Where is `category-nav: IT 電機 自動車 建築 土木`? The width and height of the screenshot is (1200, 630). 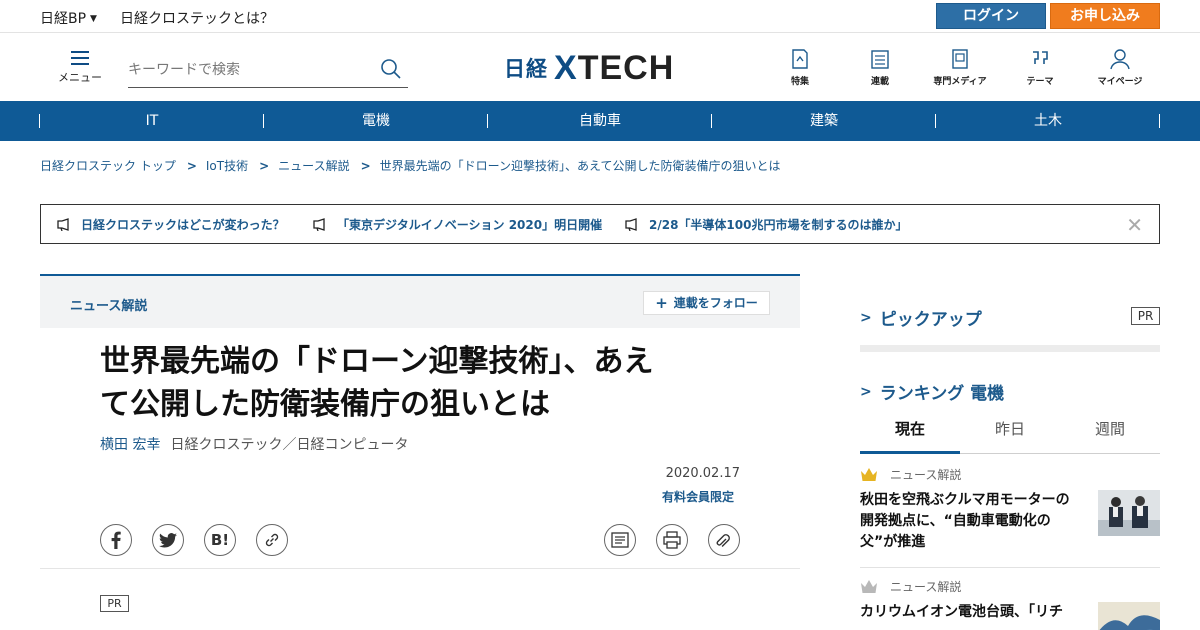
category-nav: IT 電機 自動車 建築 土木 is located at coordinates (600, 121).